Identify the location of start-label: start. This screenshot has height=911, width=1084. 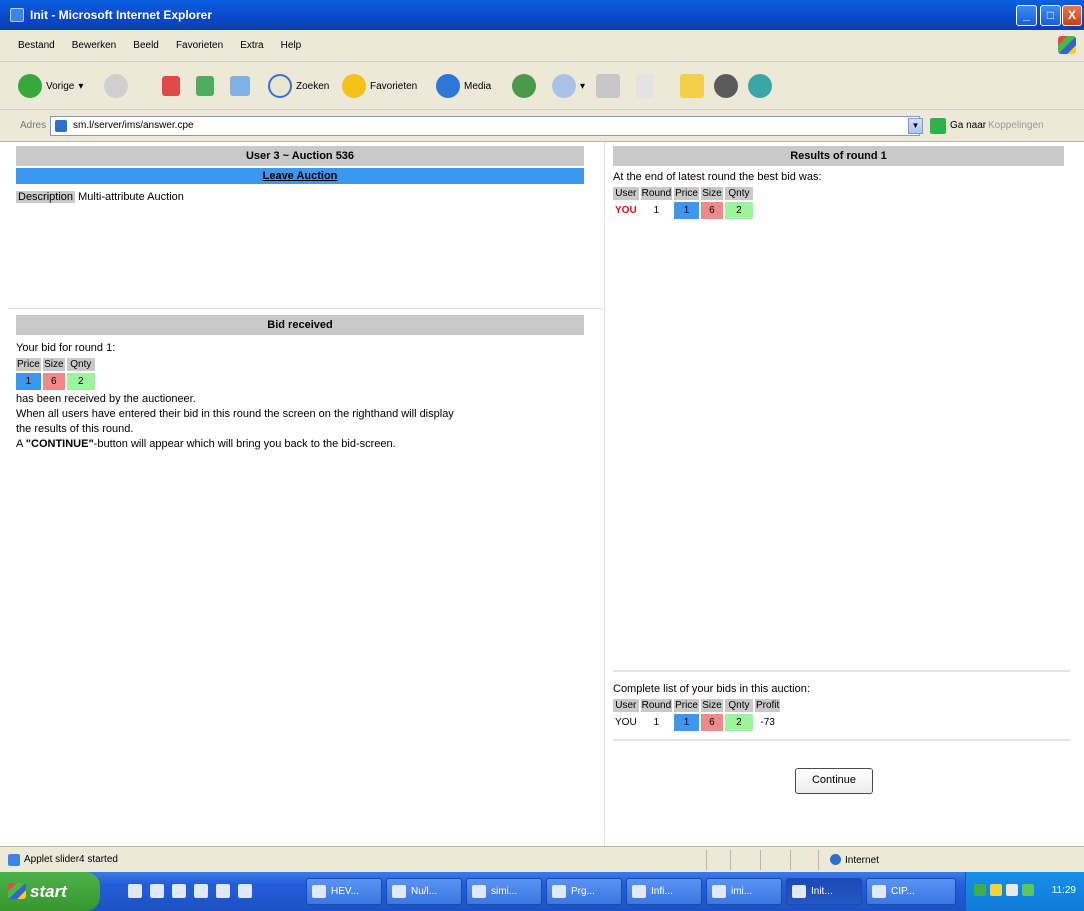
(48, 891).